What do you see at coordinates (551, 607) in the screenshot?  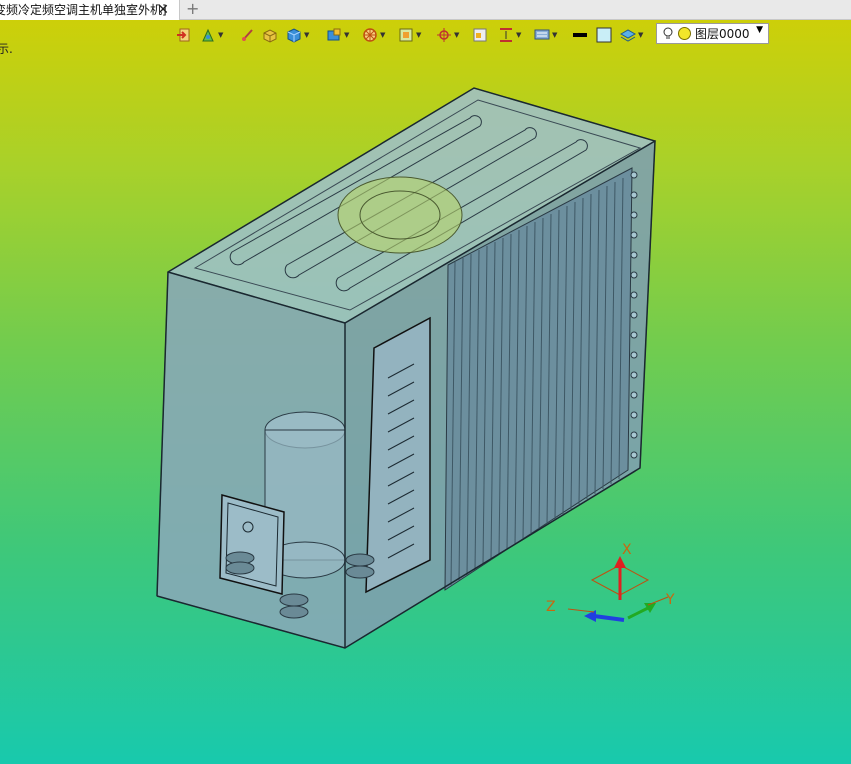 I see `z-axis-label: Z` at bounding box center [551, 607].